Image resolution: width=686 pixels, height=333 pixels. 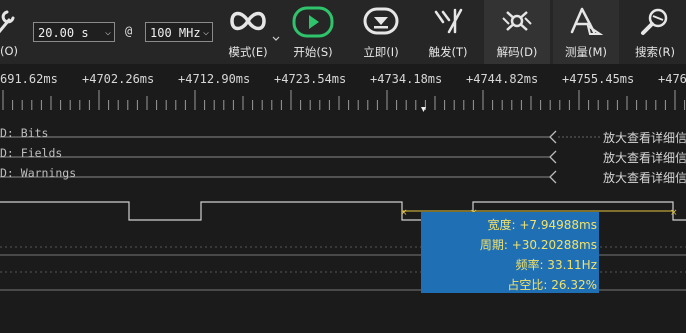 What do you see at coordinates (313, 52) in the screenshot?
I see `start-label: 开始(S)` at bounding box center [313, 52].